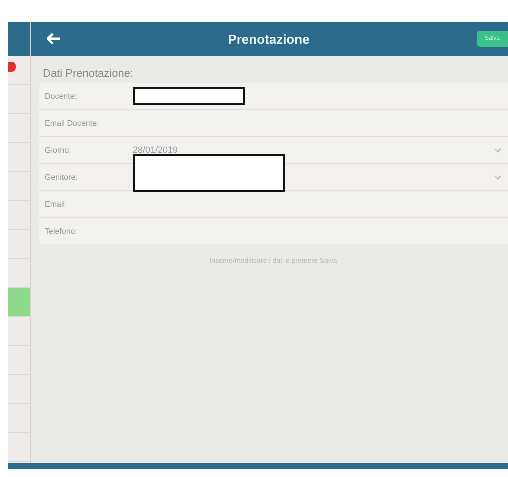 The image size is (508, 477). Describe the element at coordinates (58, 150) in the screenshot. I see `field-label: Giorno:` at that location.